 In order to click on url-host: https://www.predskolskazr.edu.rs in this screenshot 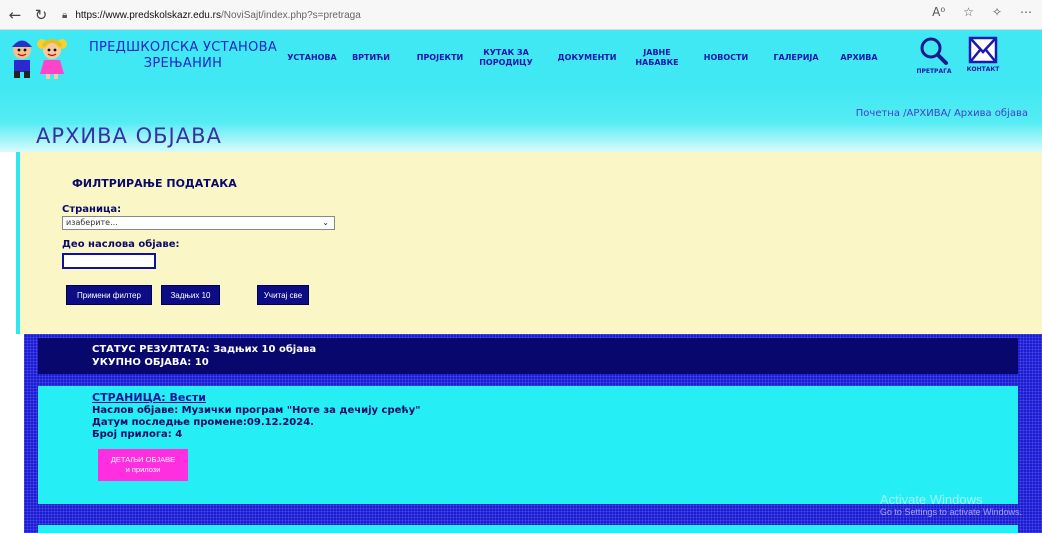, I will do `click(148, 15)`.